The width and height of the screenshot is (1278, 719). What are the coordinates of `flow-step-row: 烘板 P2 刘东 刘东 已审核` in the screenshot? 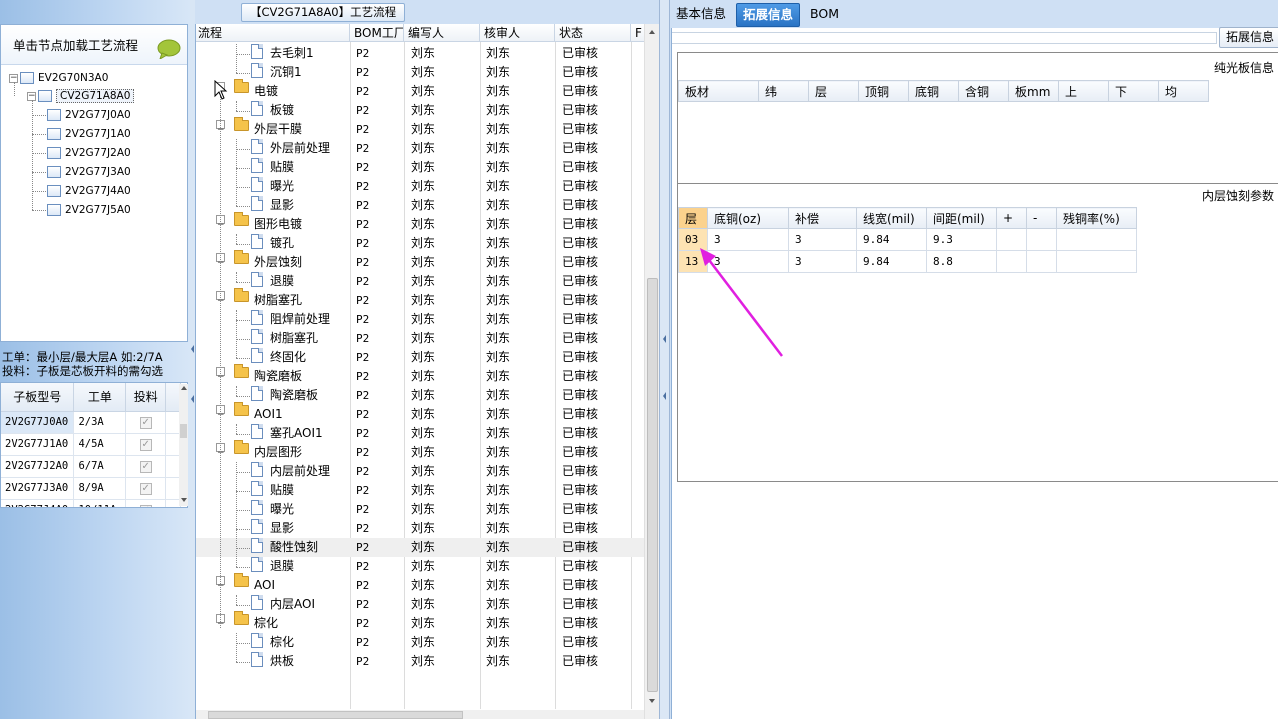 It's located at (420, 661).